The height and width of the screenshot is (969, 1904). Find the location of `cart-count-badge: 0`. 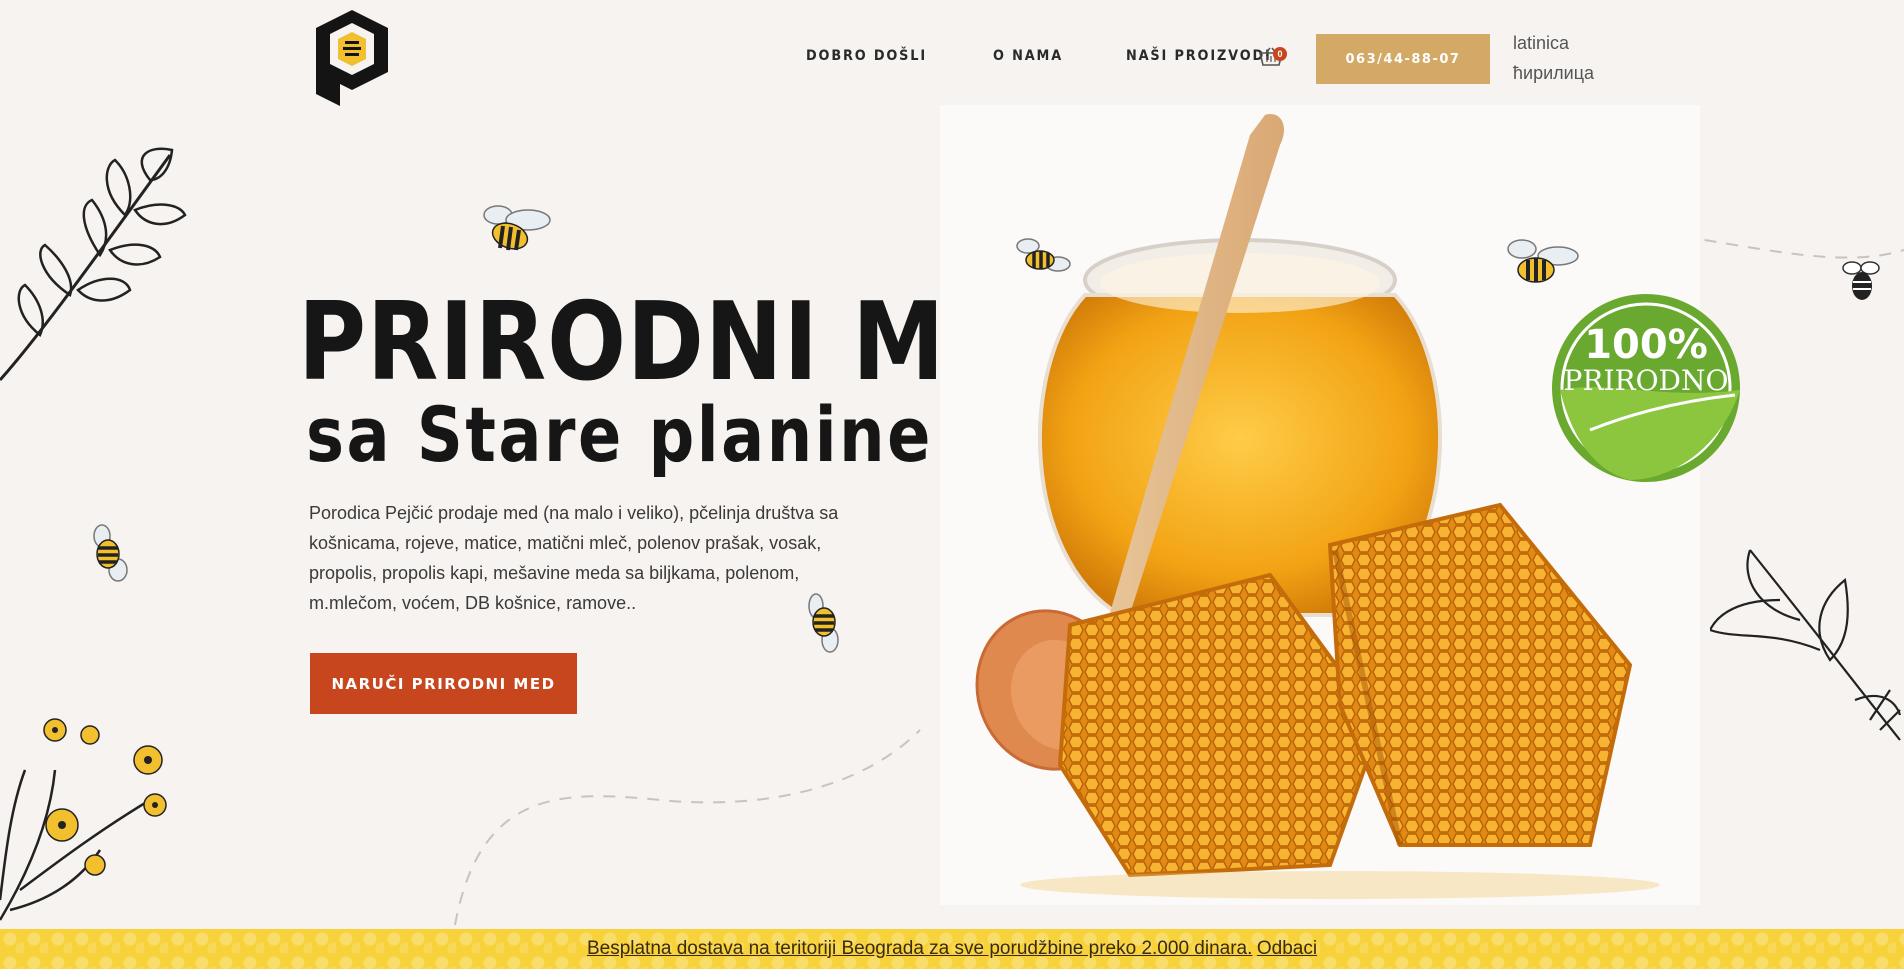

cart-count-badge: 0 is located at coordinates (1280, 54).